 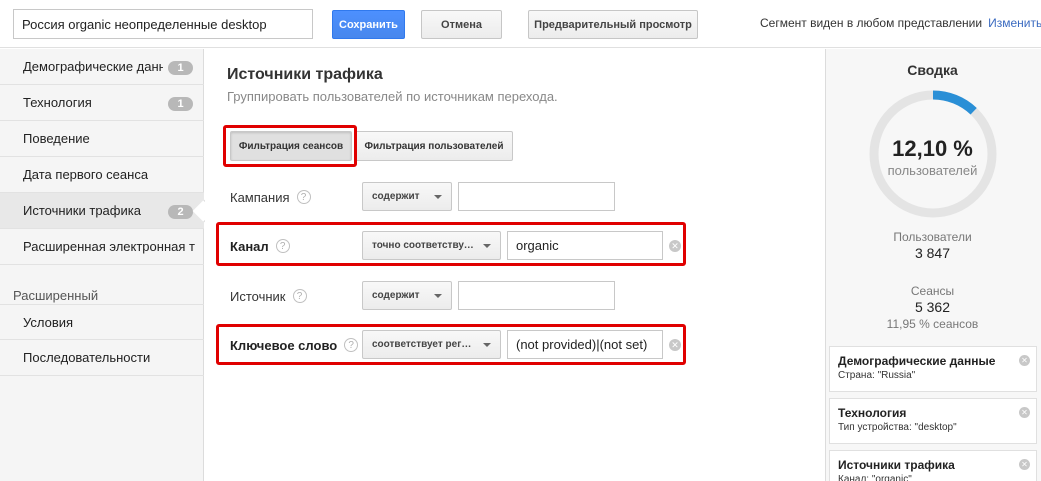 I want to click on page-title: Источники трафика, so click(x=305, y=74).